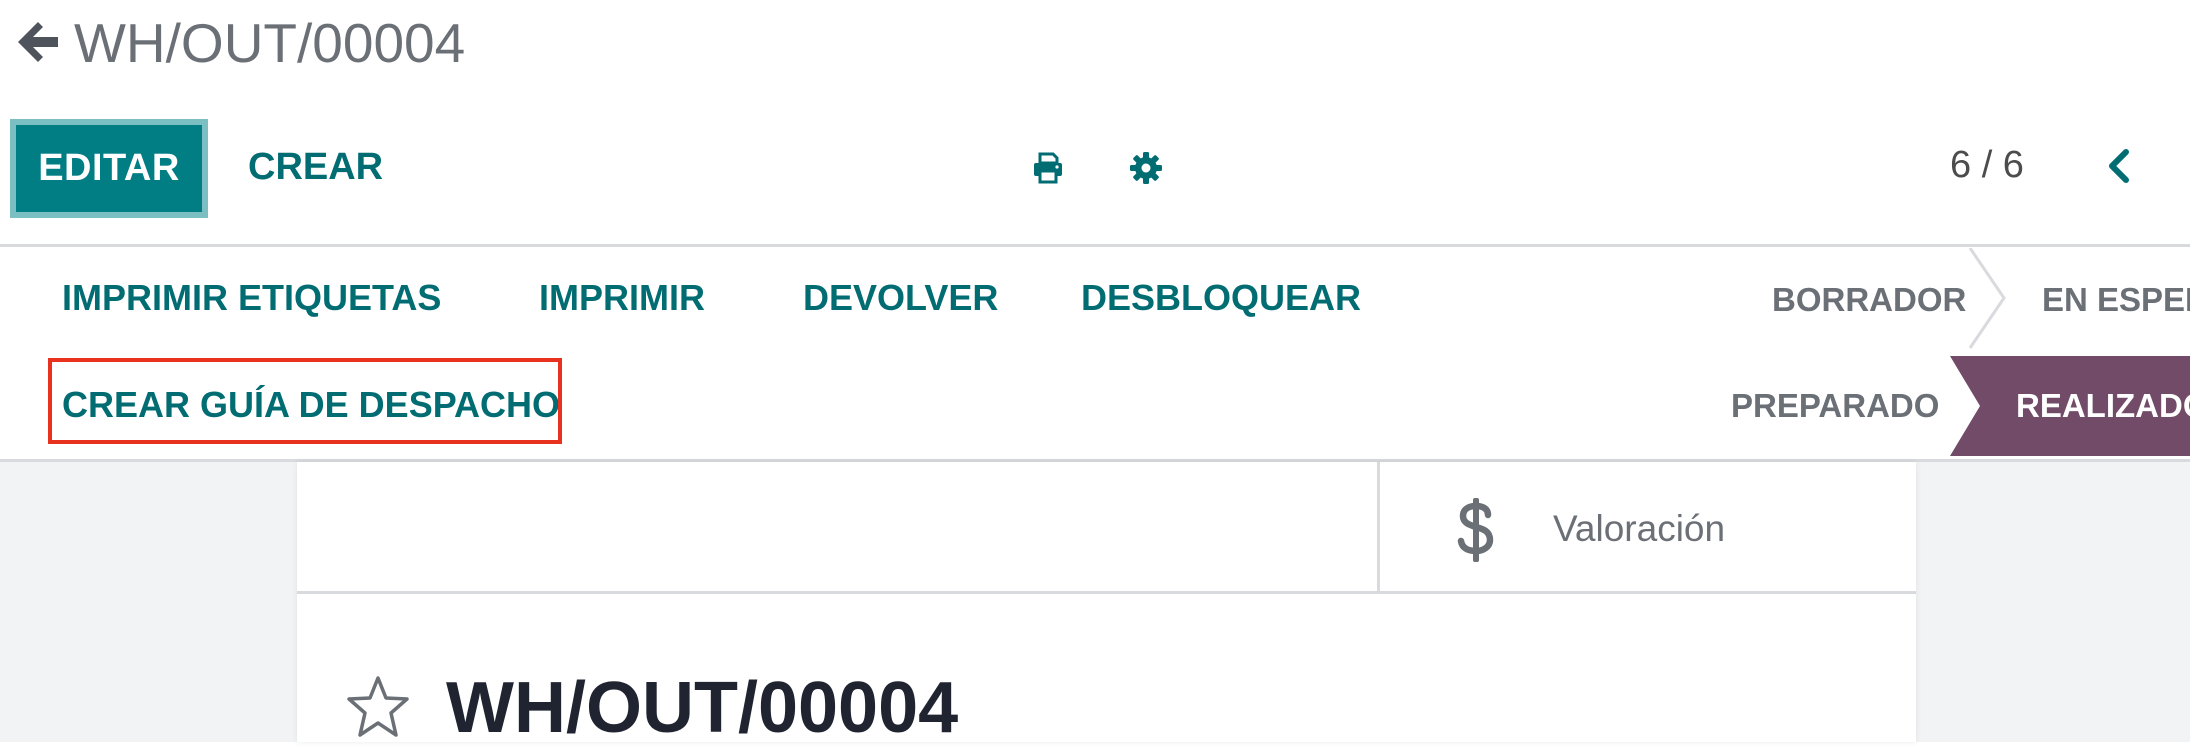 The width and height of the screenshot is (2190, 751). I want to click on stage-separator, so click(1989, 298).